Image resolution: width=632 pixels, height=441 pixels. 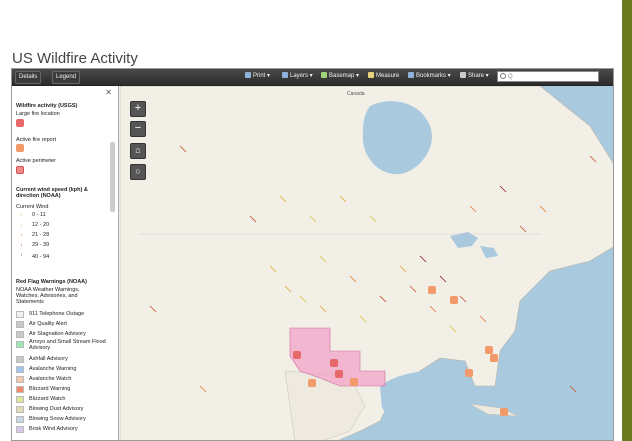 I want to click on active-perimeter-label: Active perimeter, so click(x=36, y=161).